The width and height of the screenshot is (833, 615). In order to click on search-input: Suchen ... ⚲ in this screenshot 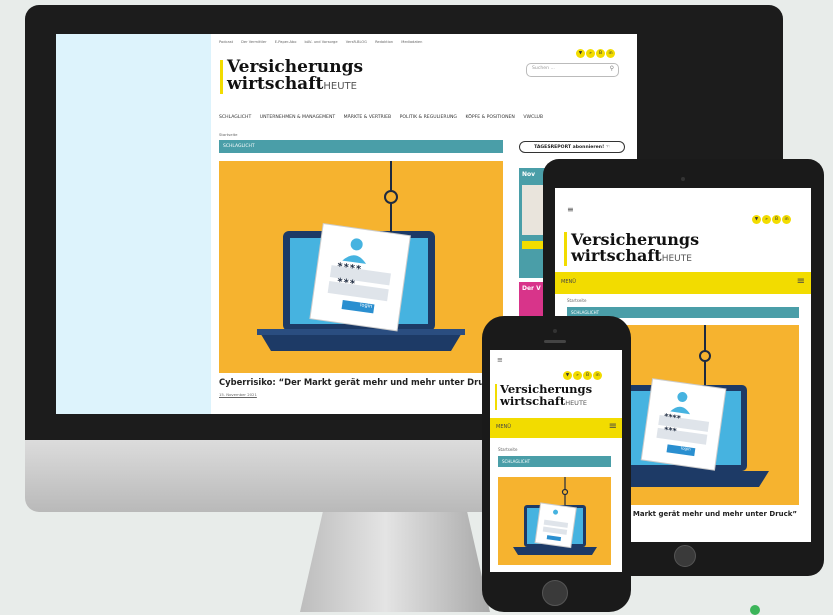, I will do `click(572, 70)`.